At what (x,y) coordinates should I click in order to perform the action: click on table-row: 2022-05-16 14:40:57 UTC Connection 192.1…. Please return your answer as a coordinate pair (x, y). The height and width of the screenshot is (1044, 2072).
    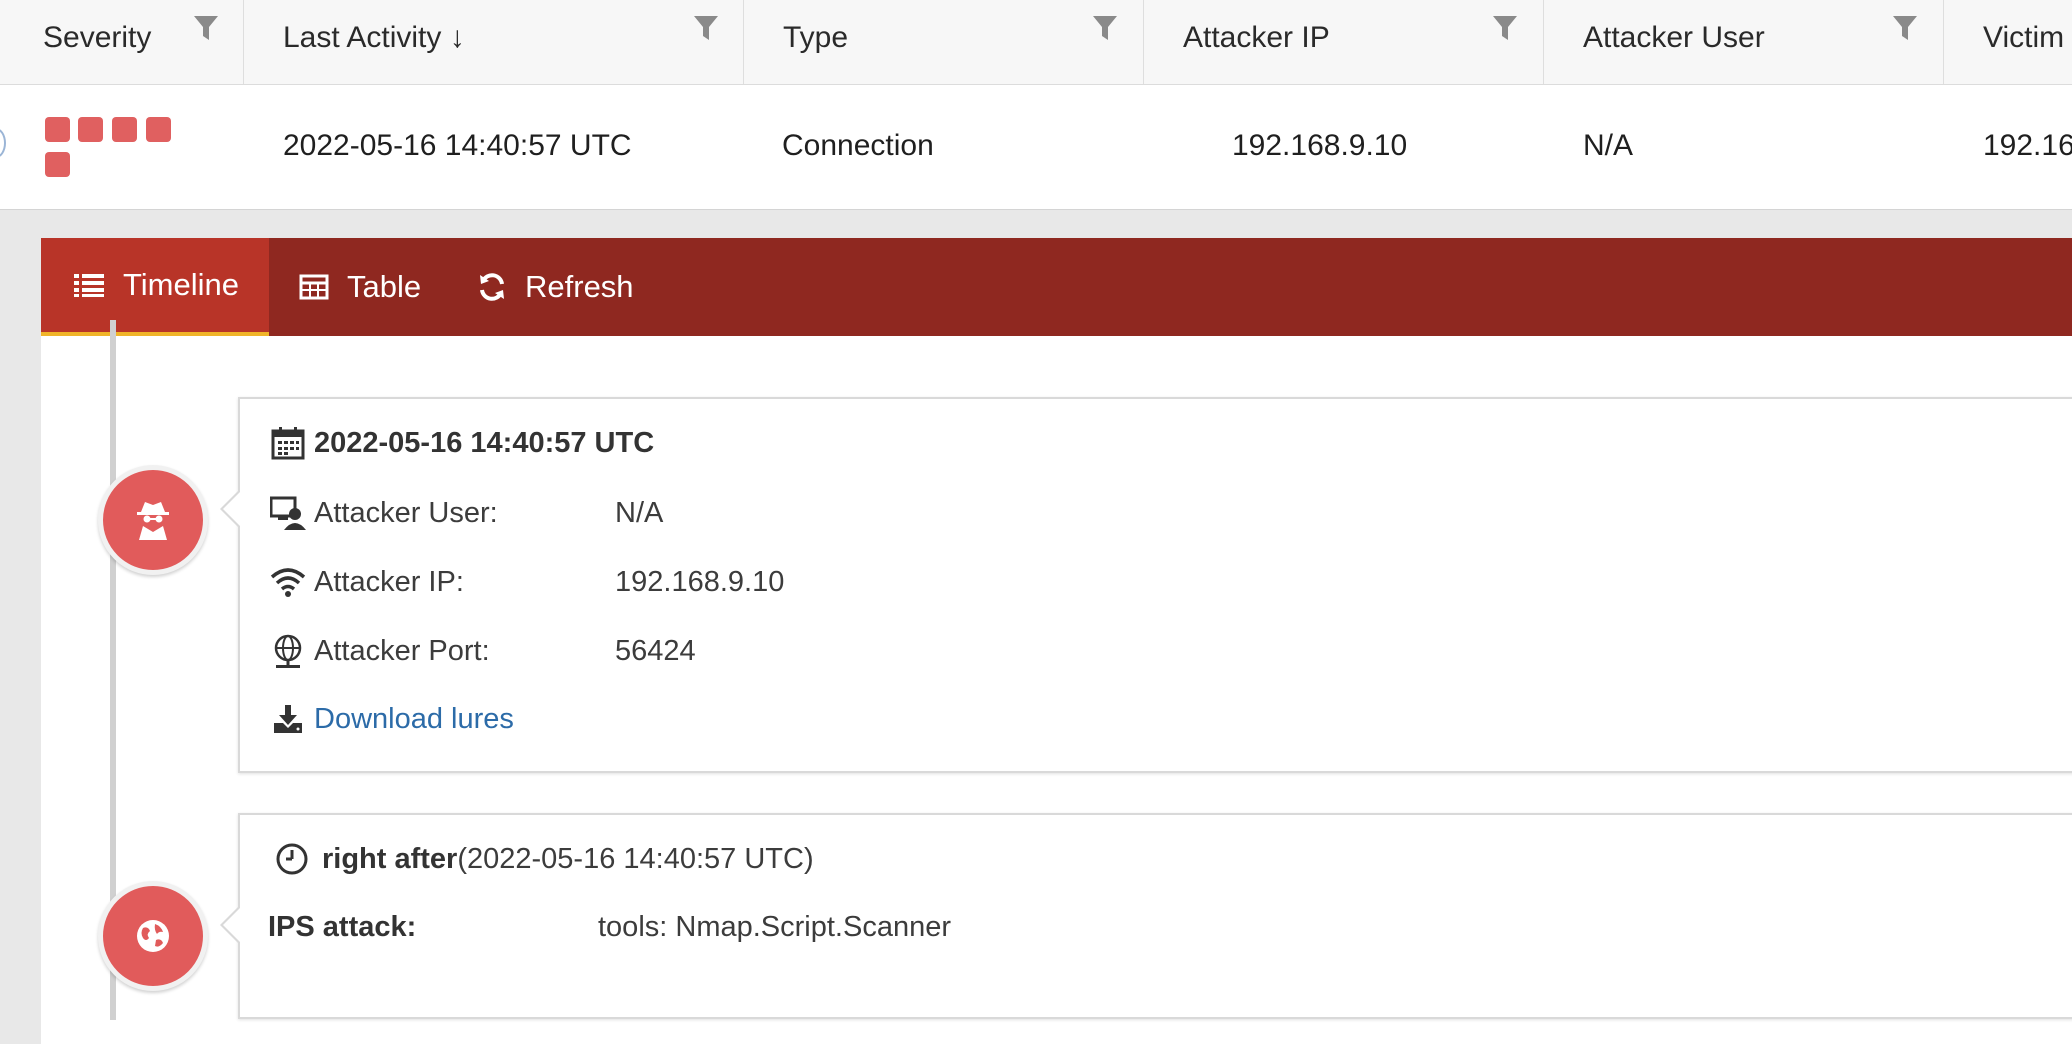
    Looking at the image, I should click on (1036, 148).